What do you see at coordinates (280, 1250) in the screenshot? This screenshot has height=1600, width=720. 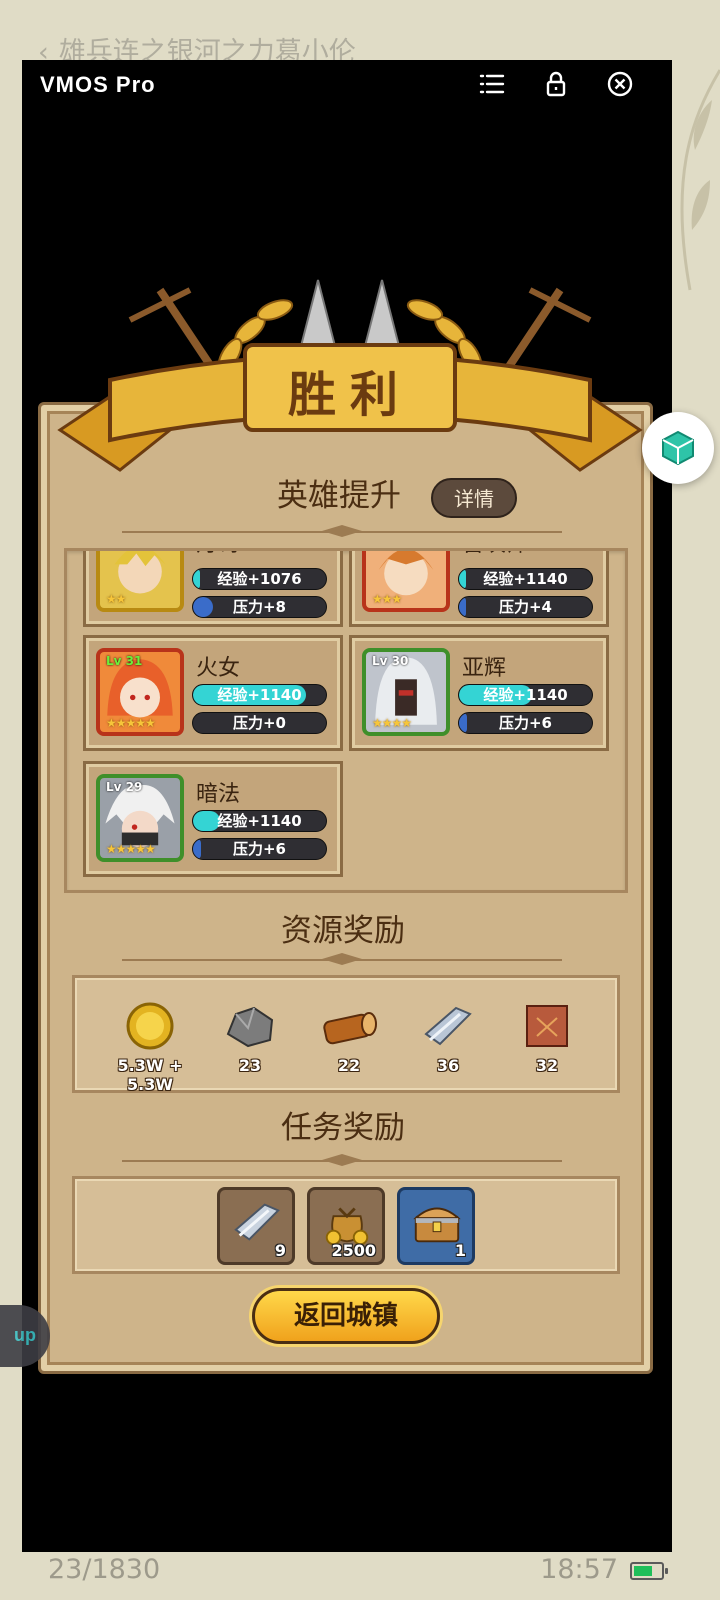 I see `task-reward-count: 9` at bounding box center [280, 1250].